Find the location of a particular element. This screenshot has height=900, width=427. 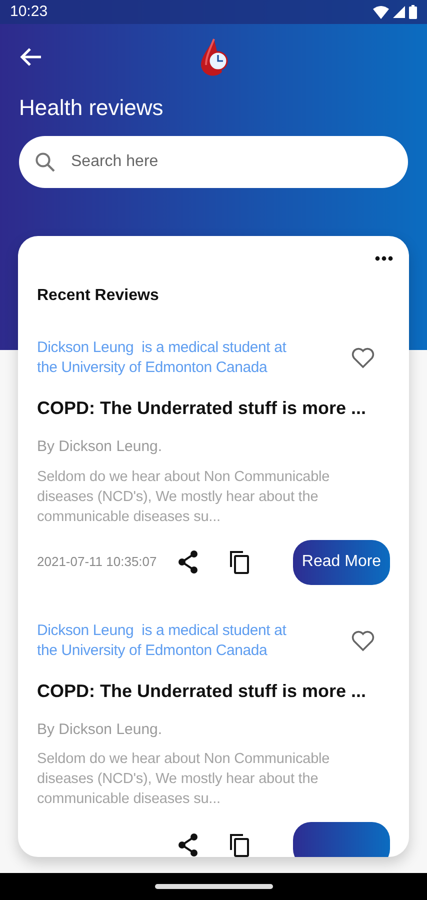

section-title: Recent Reviews is located at coordinates (98, 296).